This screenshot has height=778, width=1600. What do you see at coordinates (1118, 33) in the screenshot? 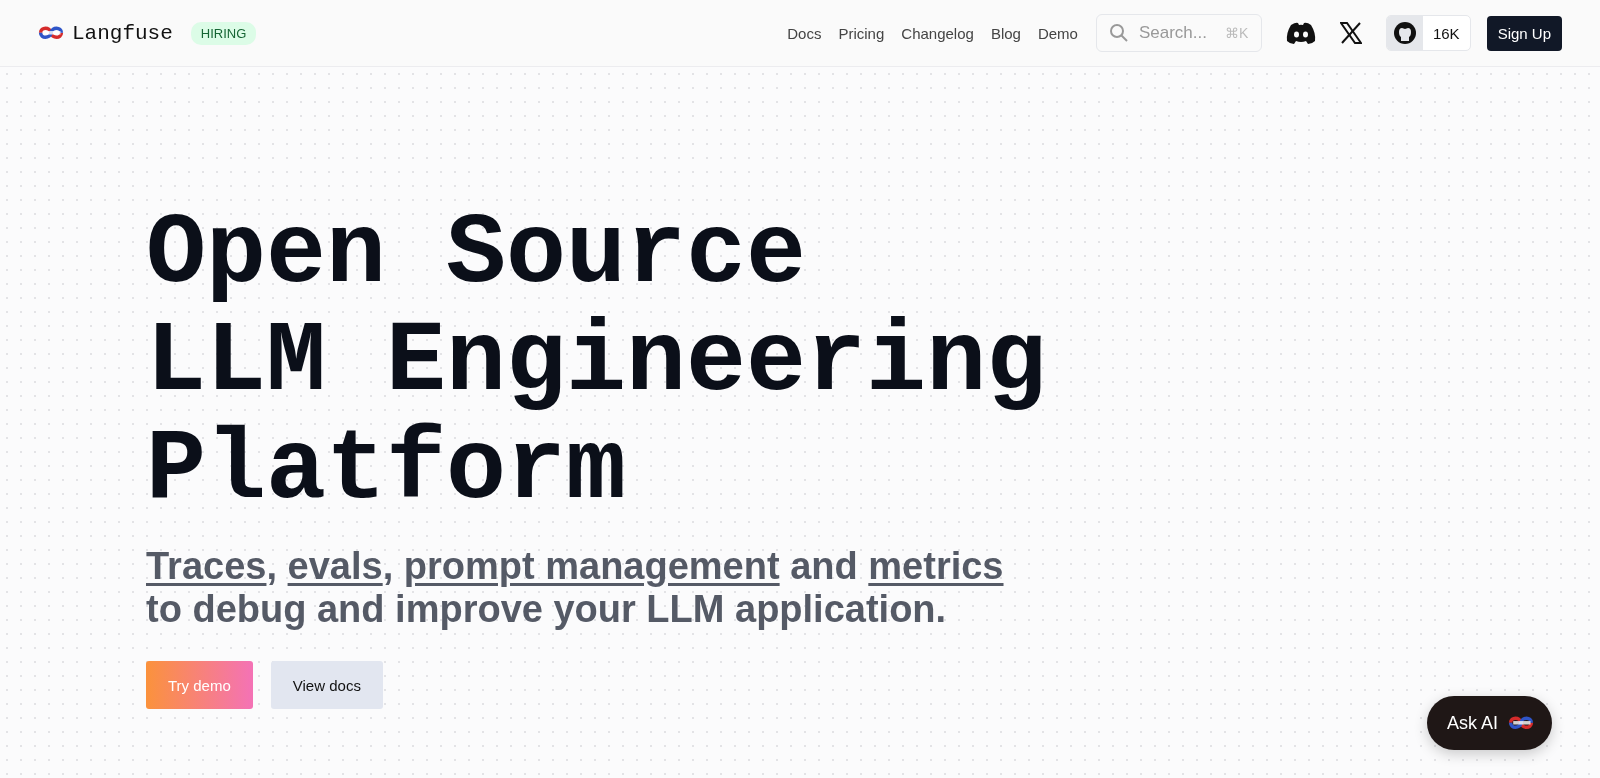
I see `search-icon` at bounding box center [1118, 33].